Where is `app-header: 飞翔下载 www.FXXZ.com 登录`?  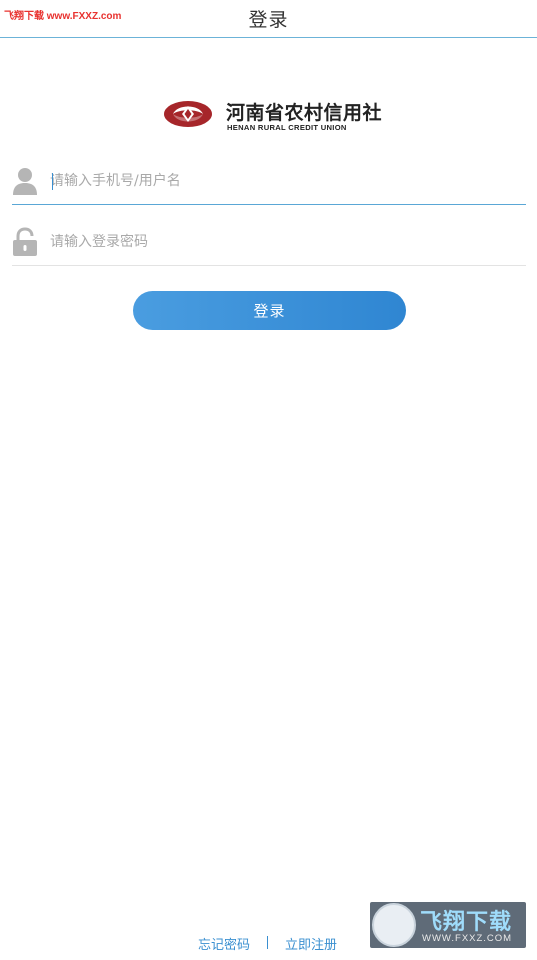 app-header: 飞翔下载 www.FXXZ.com 登录 is located at coordinates (268, 19).